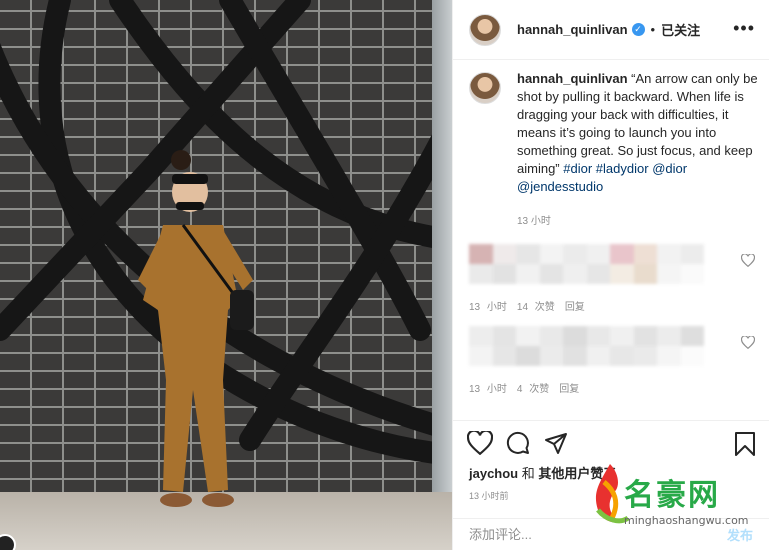 The height and width of the screenshot is (550, 769). Describe the element at coordinates (611, 442) in the screenshot. I see `post-action-bar` at that location.